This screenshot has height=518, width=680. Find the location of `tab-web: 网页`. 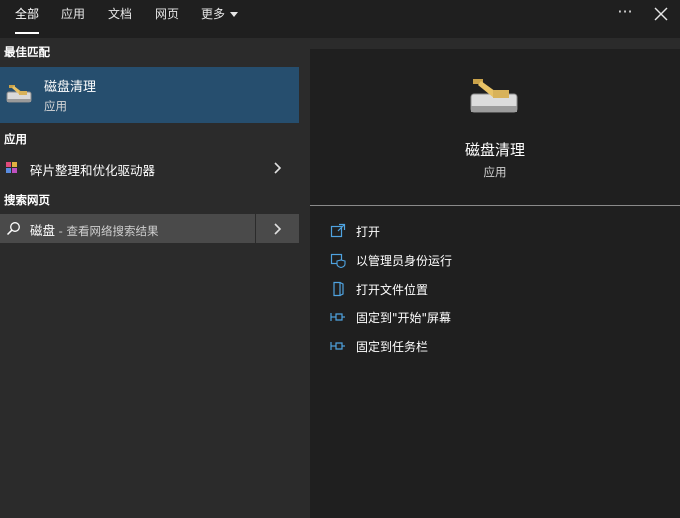

tab-web: 网页 is located at coordinates (167, 19).